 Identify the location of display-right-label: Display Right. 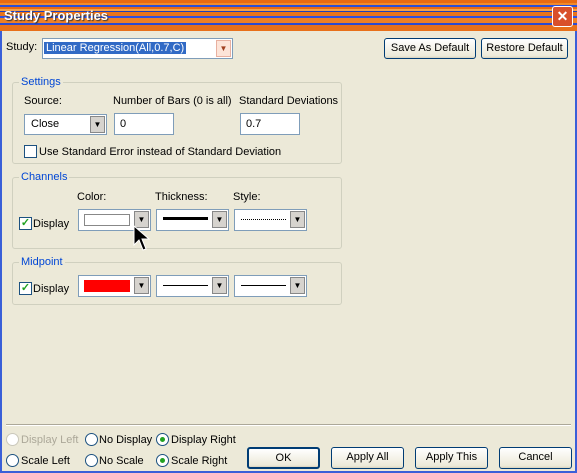
(203, 440).